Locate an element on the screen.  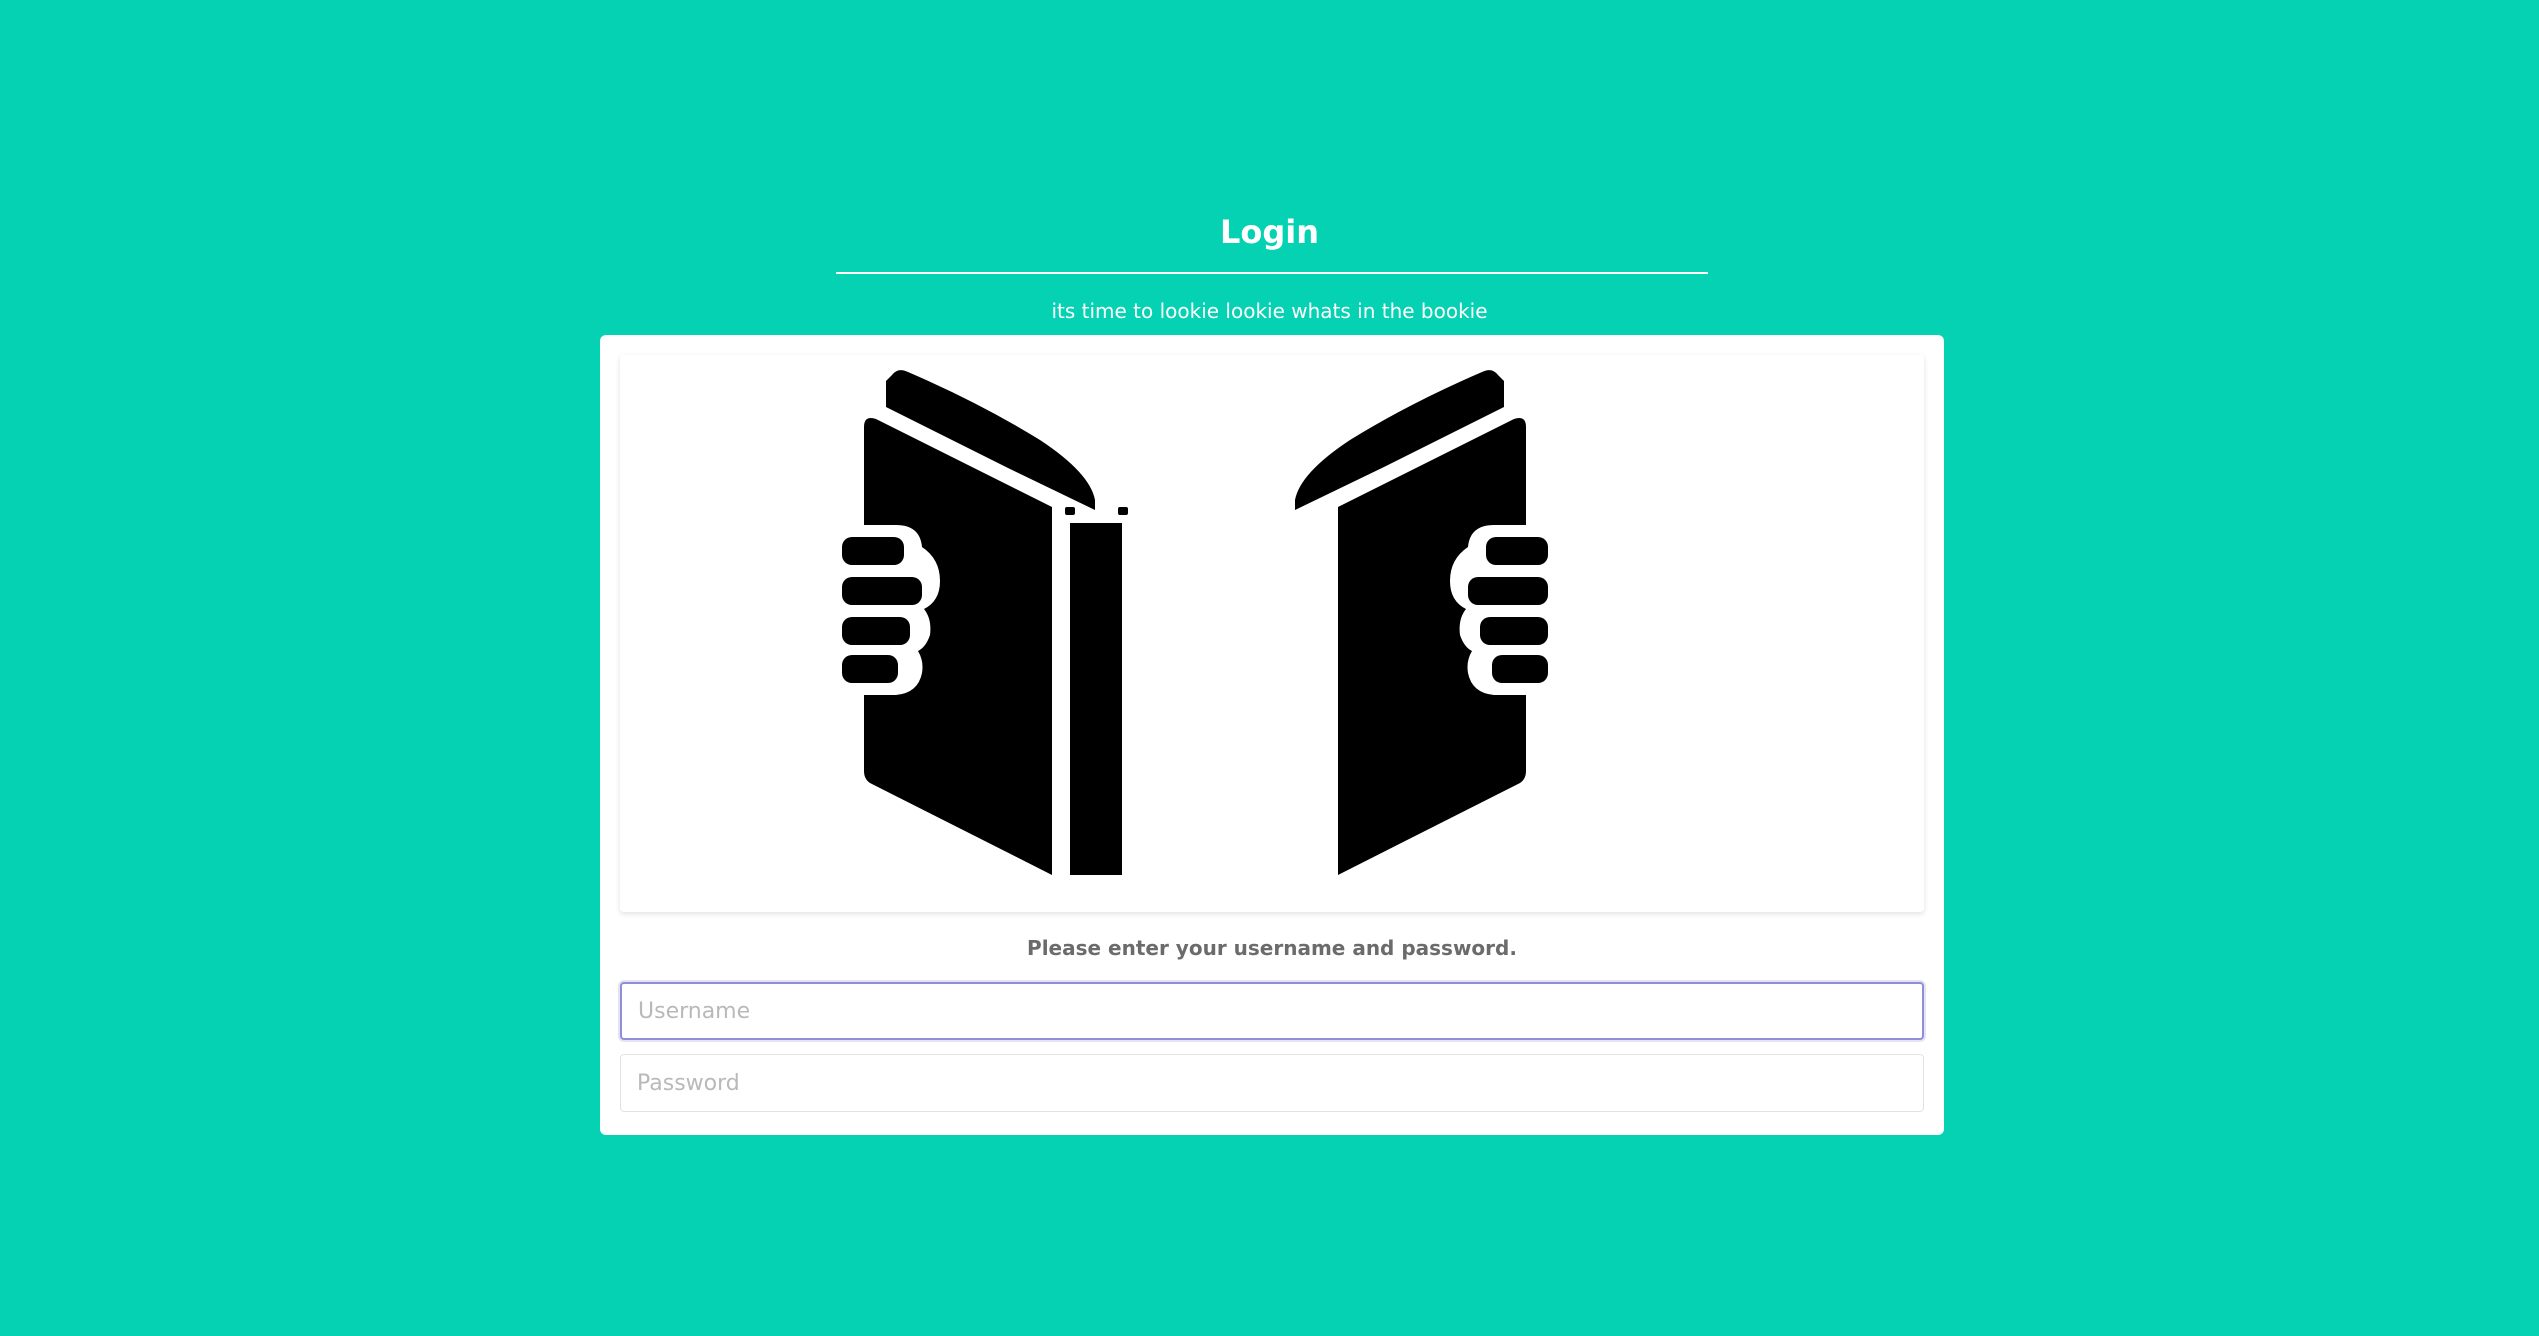
login-instruction: Please enter your username and password. is located at coordinates (1272, 948).